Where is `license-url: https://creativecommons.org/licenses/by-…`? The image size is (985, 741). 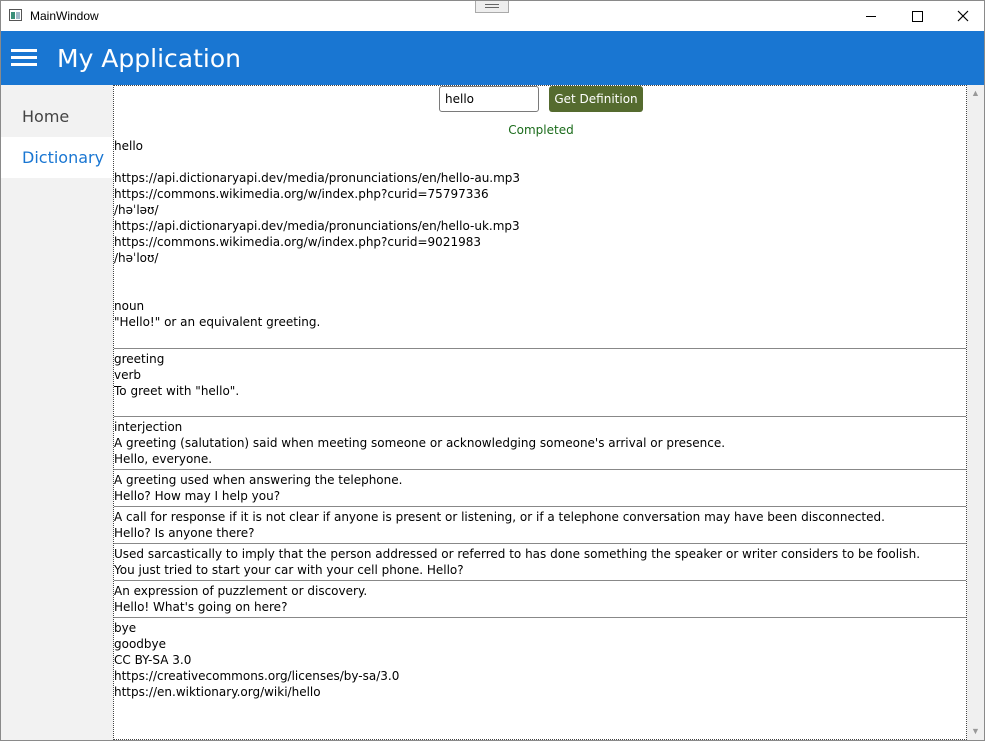 license-url: https://creativecommons.org/licenses/by-… is located at coordinates (257, 676).